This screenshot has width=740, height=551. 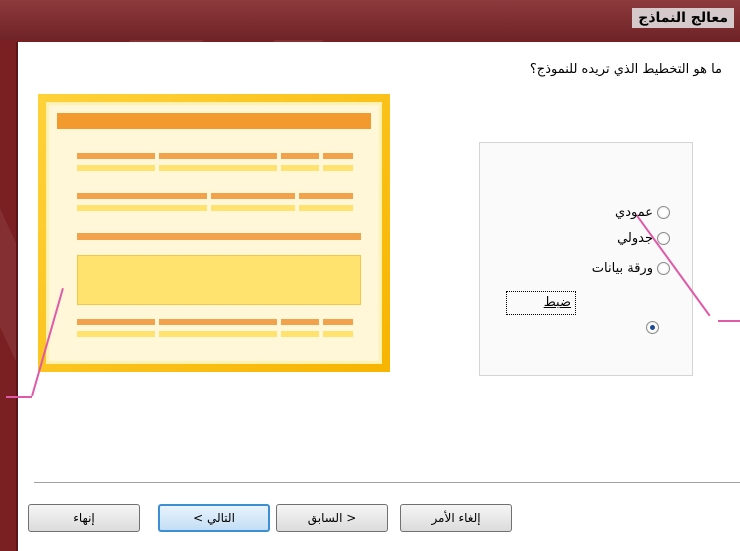 What do you see at coordinates (634, 212) in the screenshot?
I see `option-columnar-label: عمودي` at bounding box center [634, 212].